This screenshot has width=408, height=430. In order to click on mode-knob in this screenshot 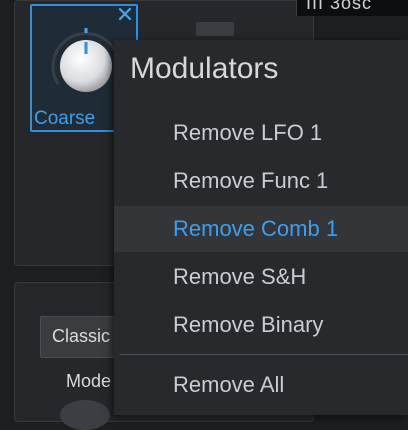, I will do `click(85, 415)`.